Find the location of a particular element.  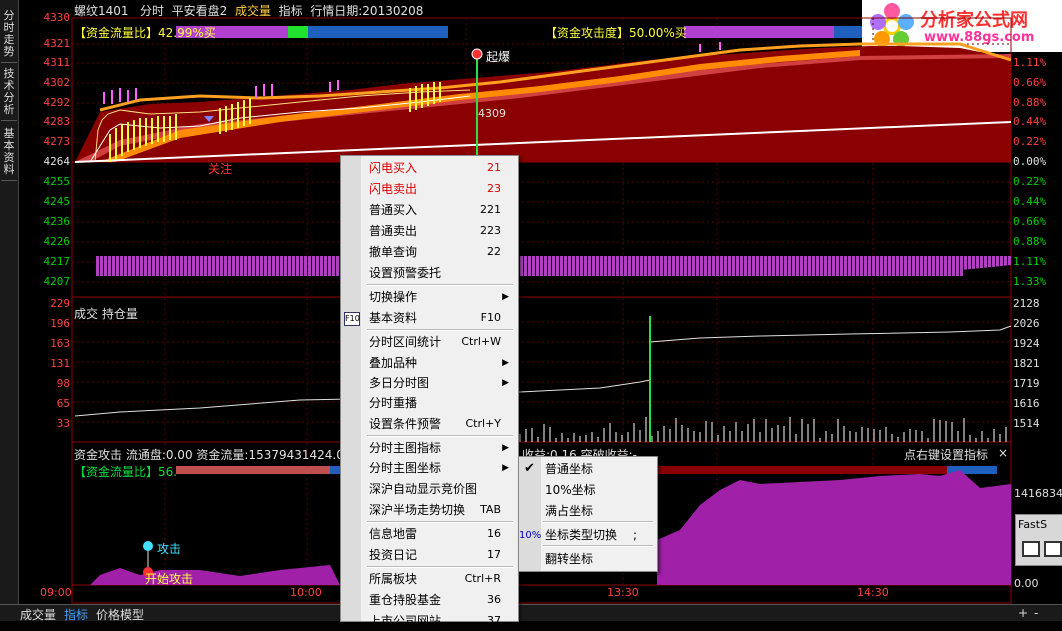

time-tick: 14:30 is located at coordinates (873, 592).